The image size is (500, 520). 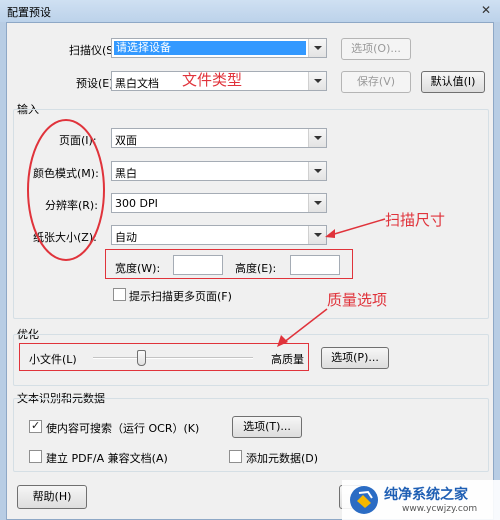 I want to click on annotation-quality-option: 质量选项, so click(x=357, y=300).